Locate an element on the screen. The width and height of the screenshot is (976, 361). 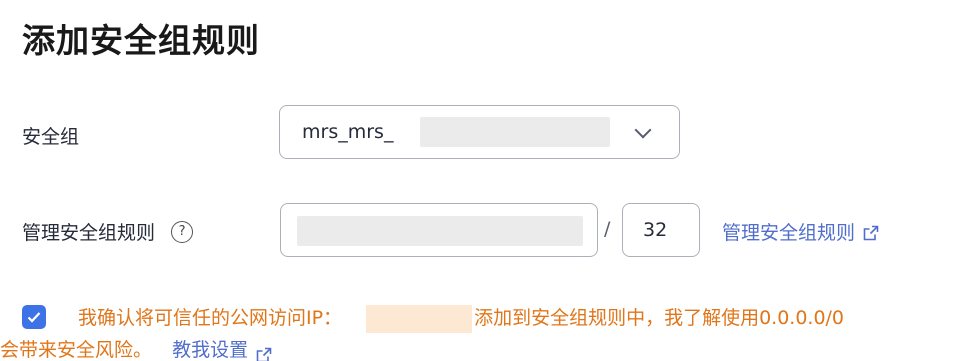
cidr-slash: / is located at coordinates (607, 229).